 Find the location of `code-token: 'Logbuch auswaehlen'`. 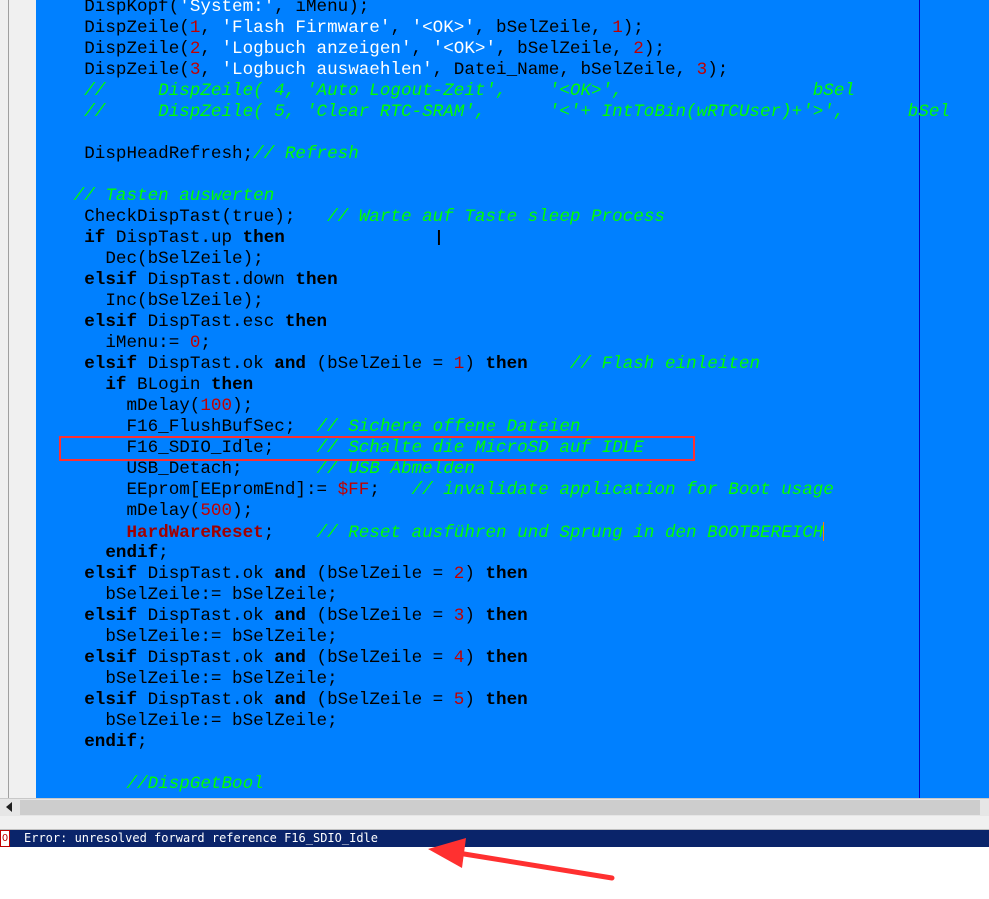

code-token: 'Logbuch auswaehlen' is located at coordinates (327, 70).